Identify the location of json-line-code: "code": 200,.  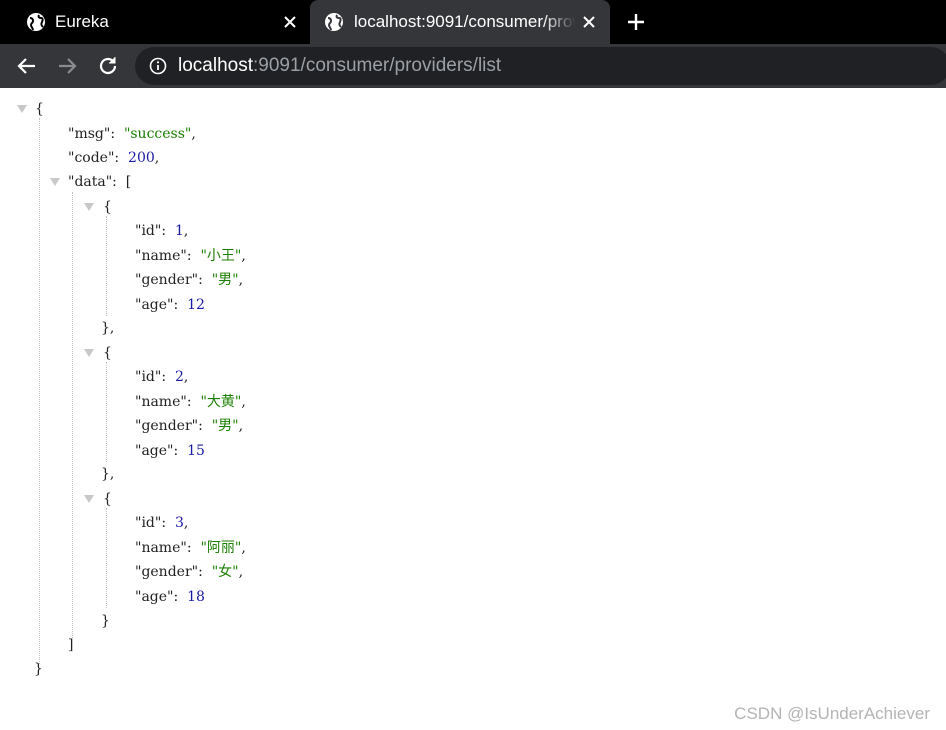
(114, 158).